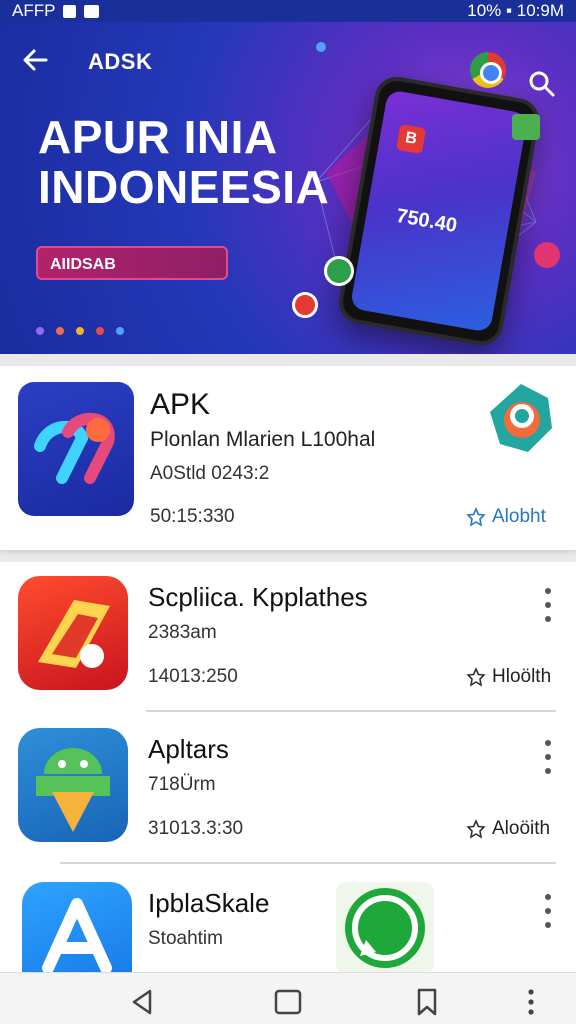 This screenshot has width=576, height=1024. I want to click on hero-title: APUR INIA INDONEESIA, so click(183, 162).